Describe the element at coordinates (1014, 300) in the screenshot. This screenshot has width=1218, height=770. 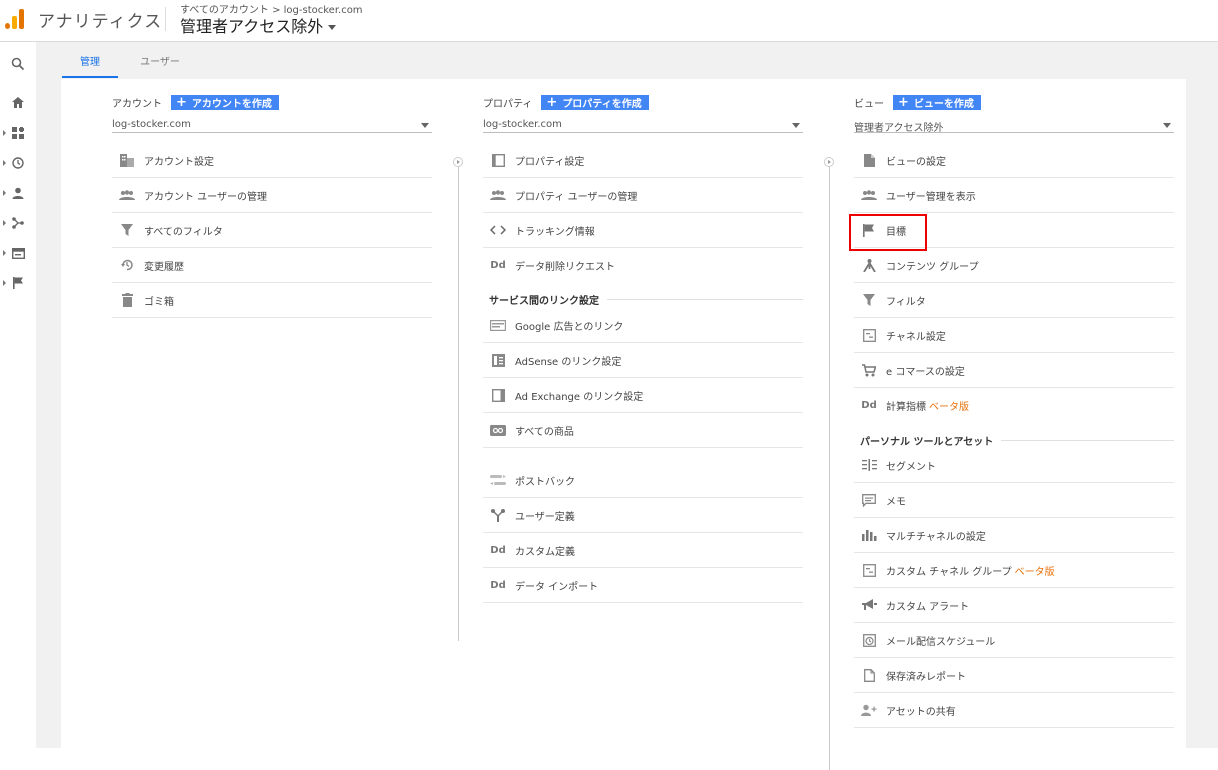
I see `view-filters-item: フィルタ` at that location.